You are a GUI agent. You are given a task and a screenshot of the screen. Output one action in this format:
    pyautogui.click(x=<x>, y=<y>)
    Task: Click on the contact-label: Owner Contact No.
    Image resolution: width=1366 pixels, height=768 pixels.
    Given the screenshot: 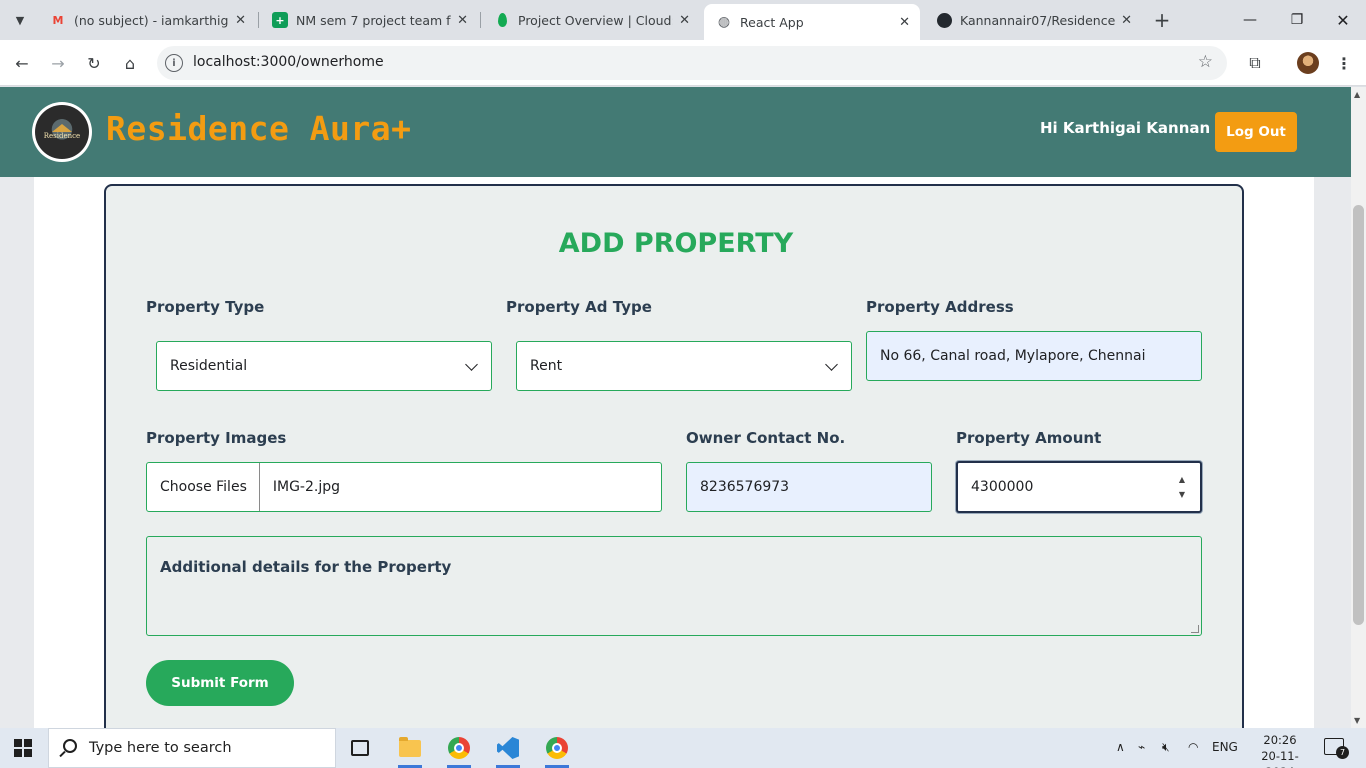 What is the action you would take?
    pyautogui.click(x=766, y=438)
    